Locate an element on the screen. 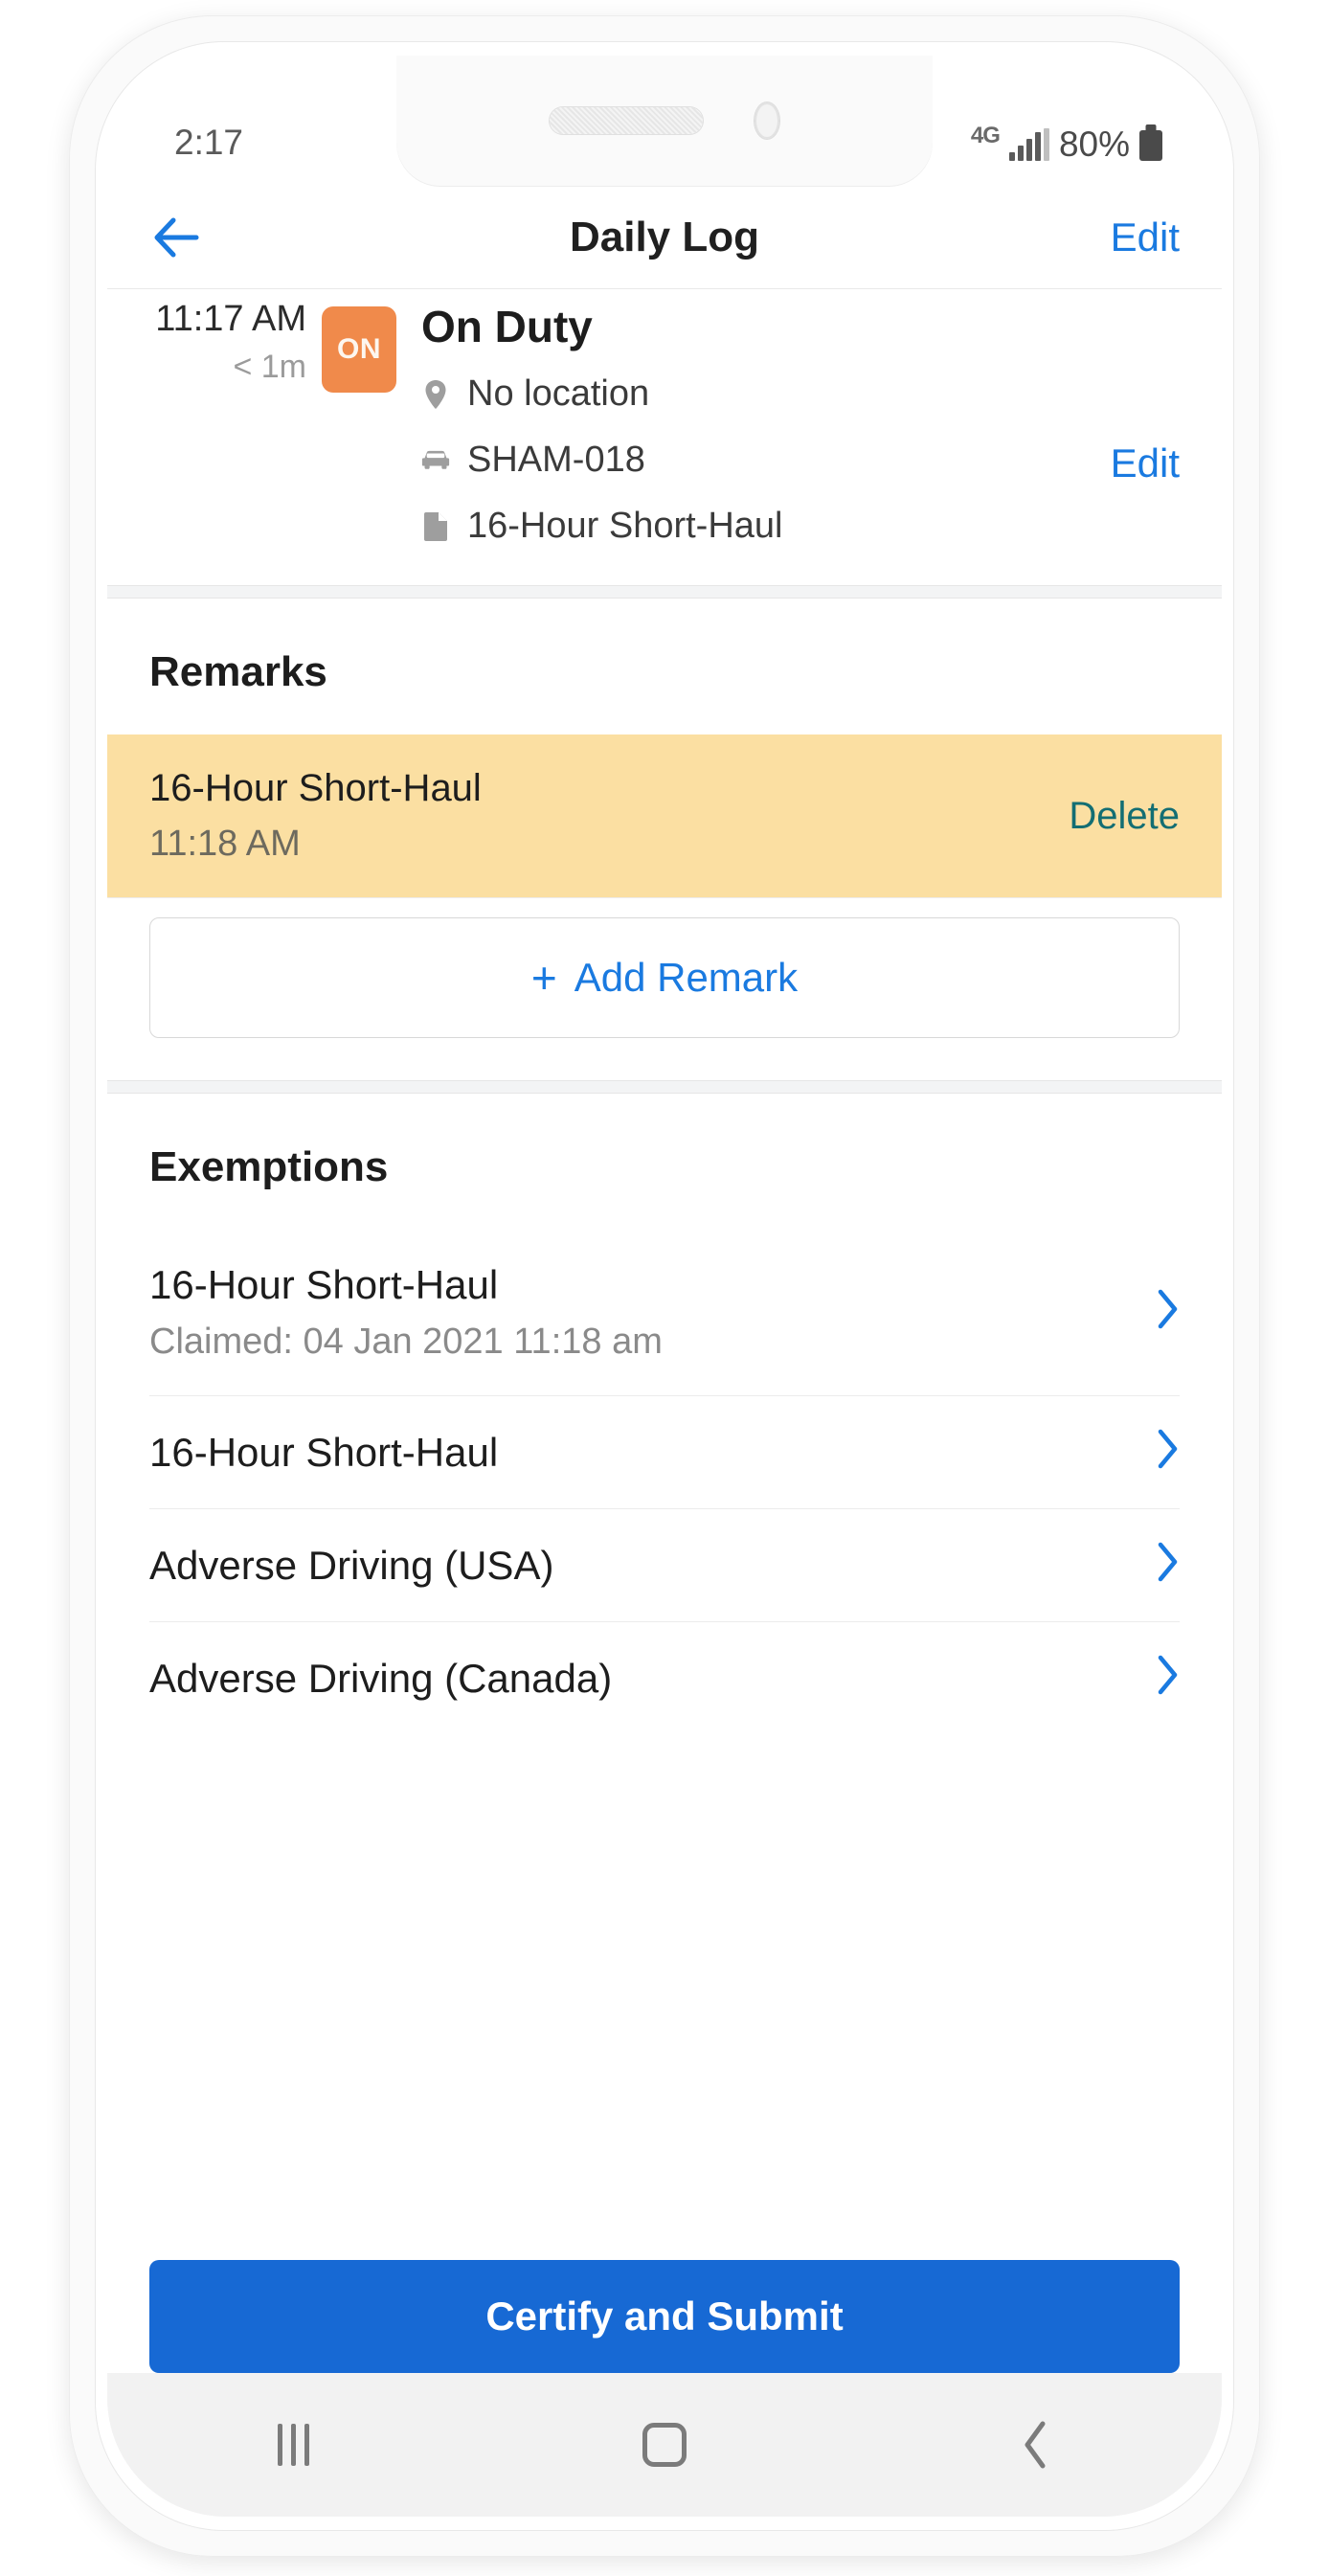 Image resolution: width=1329 pixels, height=2576 pixels. display-notch is located at coordinates (664, 121).